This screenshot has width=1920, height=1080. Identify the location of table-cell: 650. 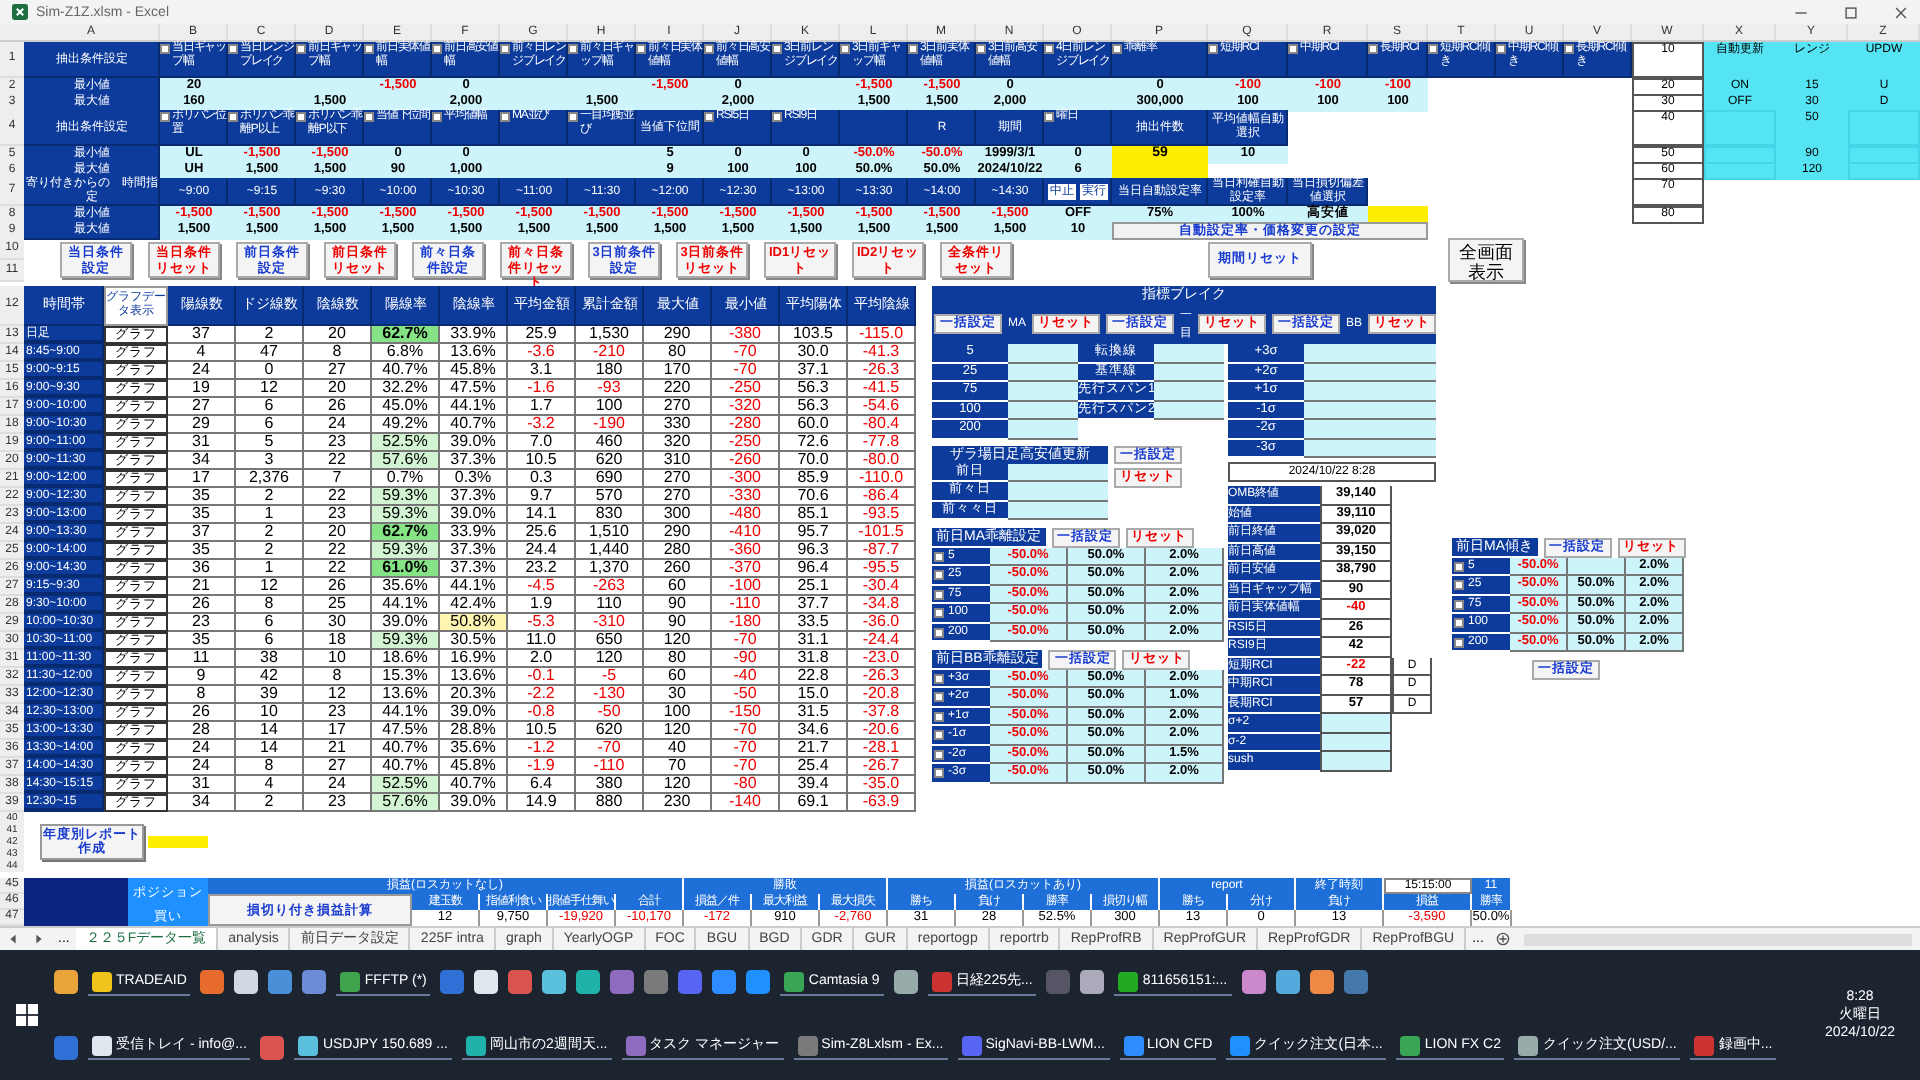
(610, 641).